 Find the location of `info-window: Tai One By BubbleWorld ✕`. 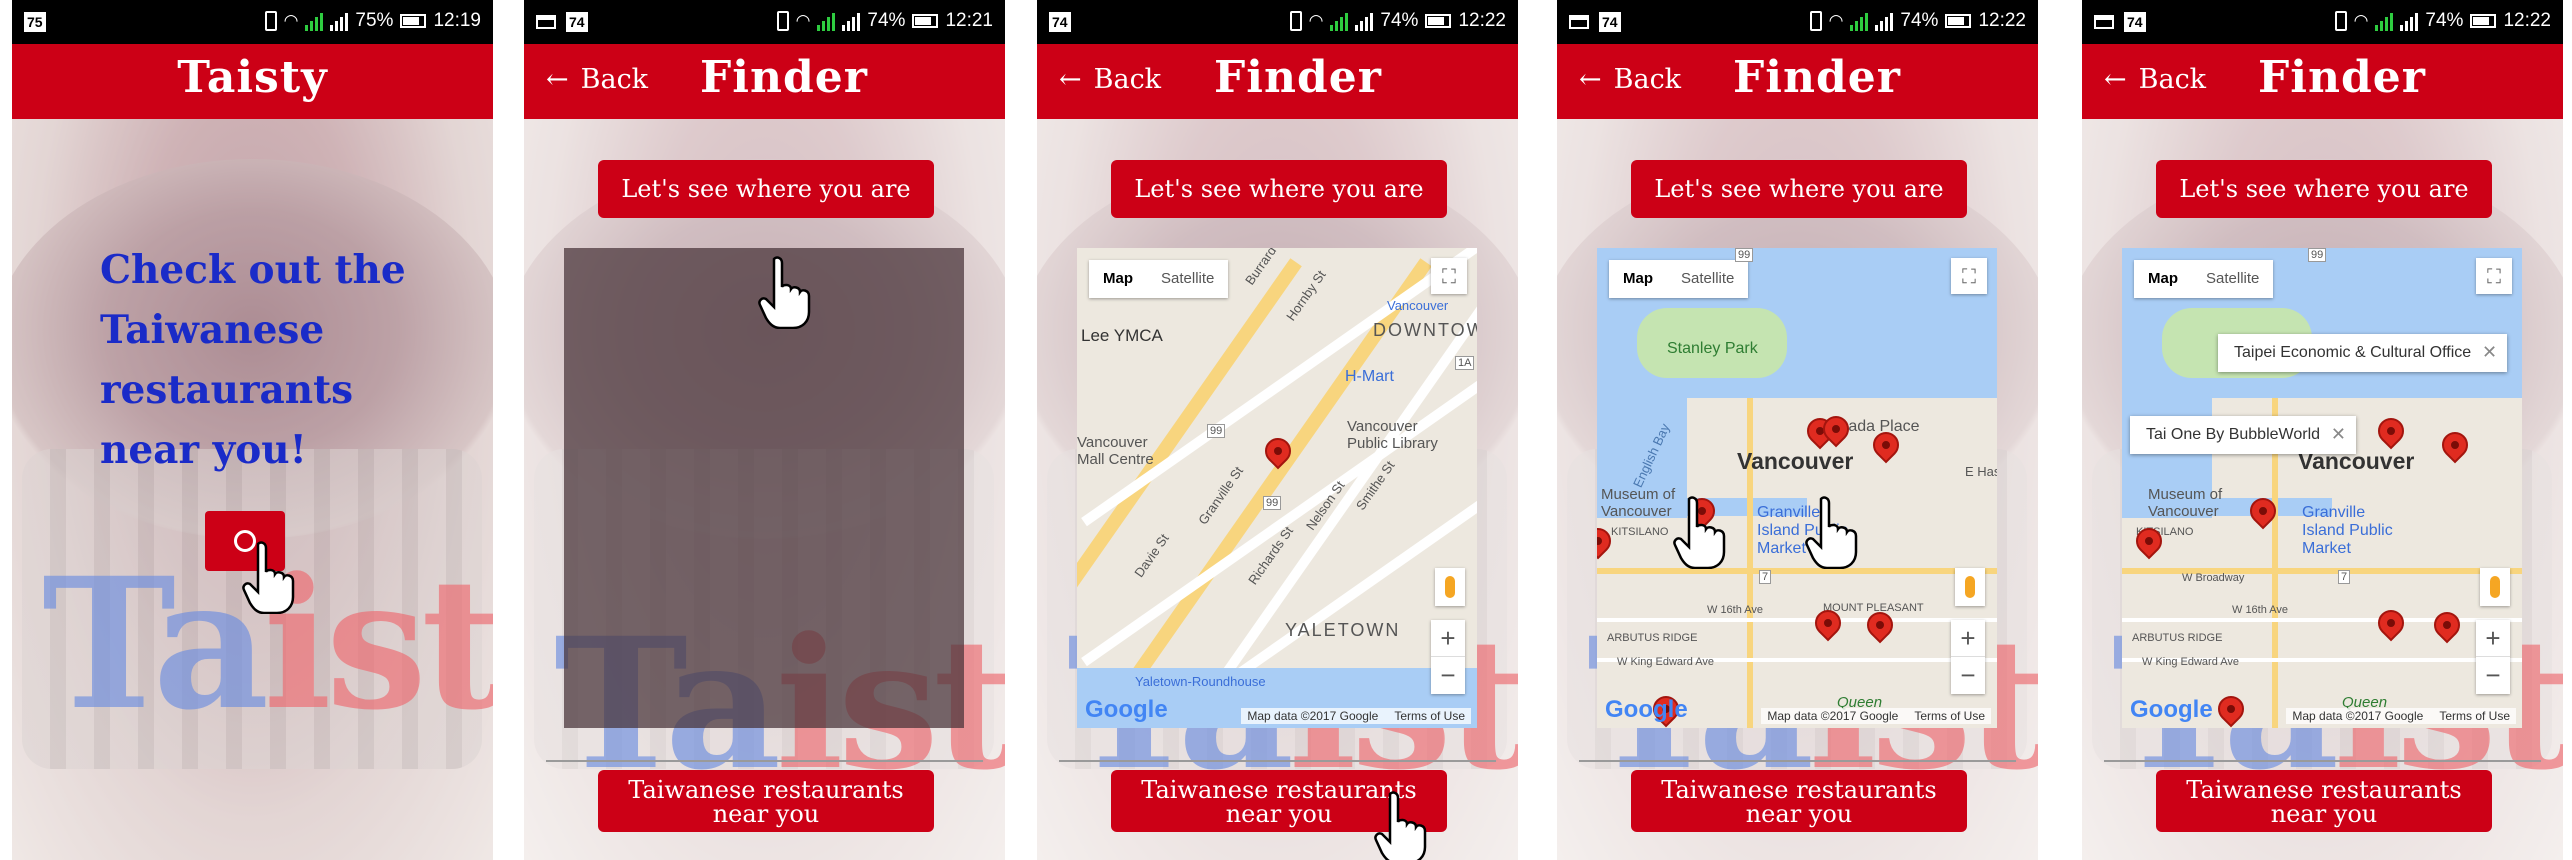

info-window: Tai One By BubbleWorld ✕ is located at coordinates (2243, 435).